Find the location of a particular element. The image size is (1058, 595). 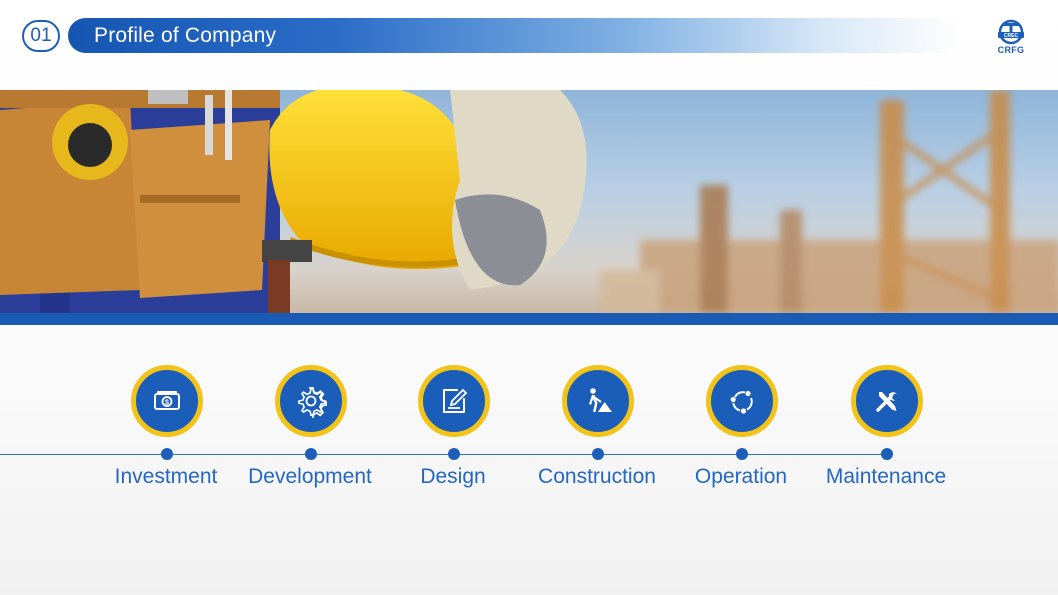

title-bar: Profile of Company is located at coordinates (514, 35).